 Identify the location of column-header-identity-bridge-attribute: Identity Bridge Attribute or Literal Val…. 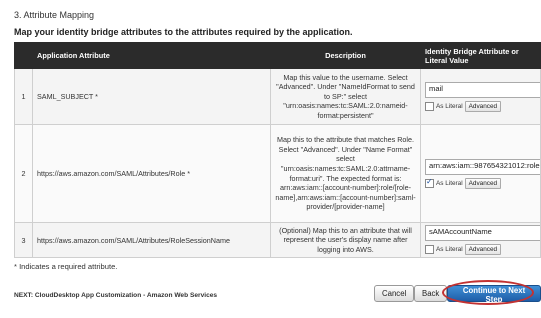
(480, 55).